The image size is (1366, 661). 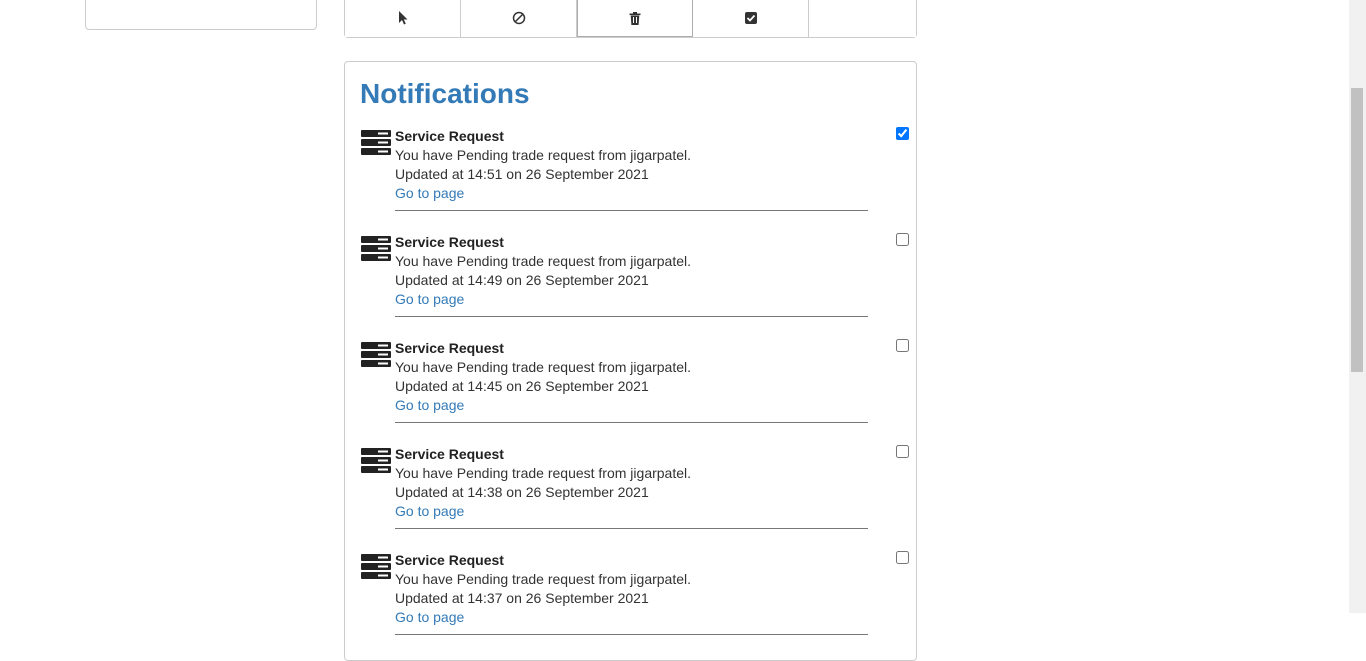 What do you see at coordinates (522, 598) in the screenshot?
I see `notification-timestamp: Updated at 14:37 on 26 September 2021` at bounding box center [522, 598].